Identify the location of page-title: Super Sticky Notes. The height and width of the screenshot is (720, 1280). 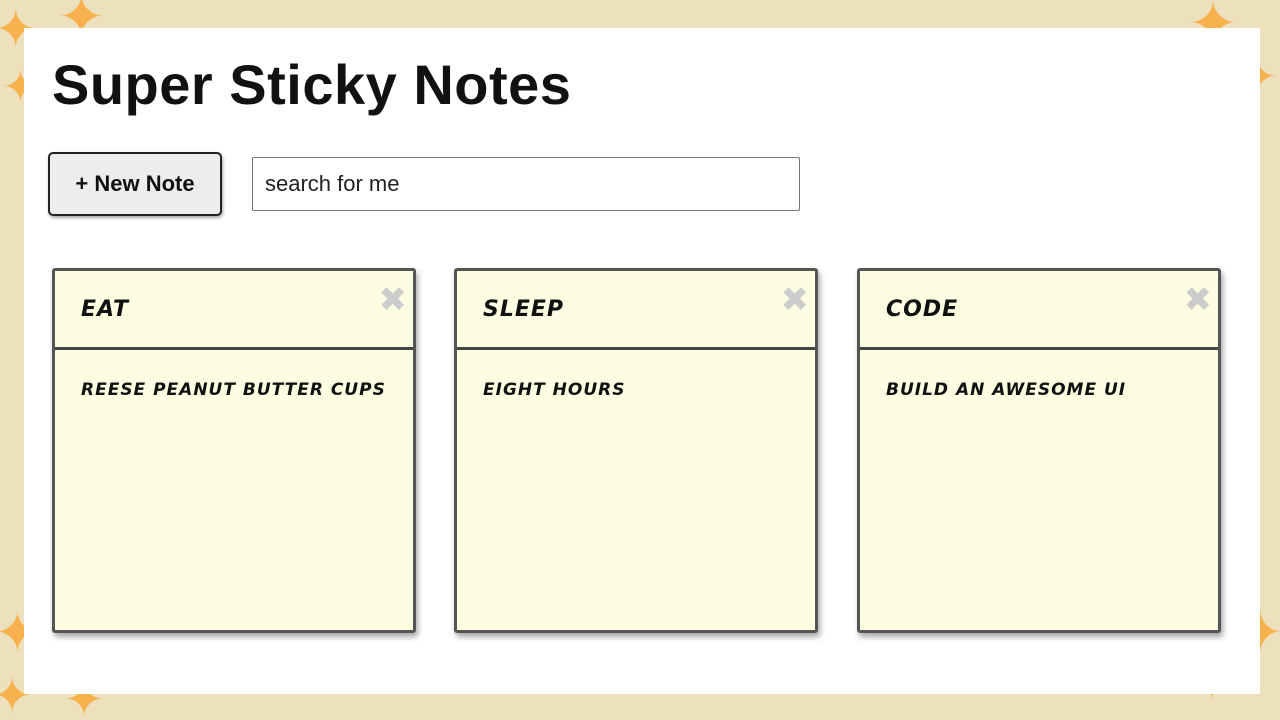
(312, 84).